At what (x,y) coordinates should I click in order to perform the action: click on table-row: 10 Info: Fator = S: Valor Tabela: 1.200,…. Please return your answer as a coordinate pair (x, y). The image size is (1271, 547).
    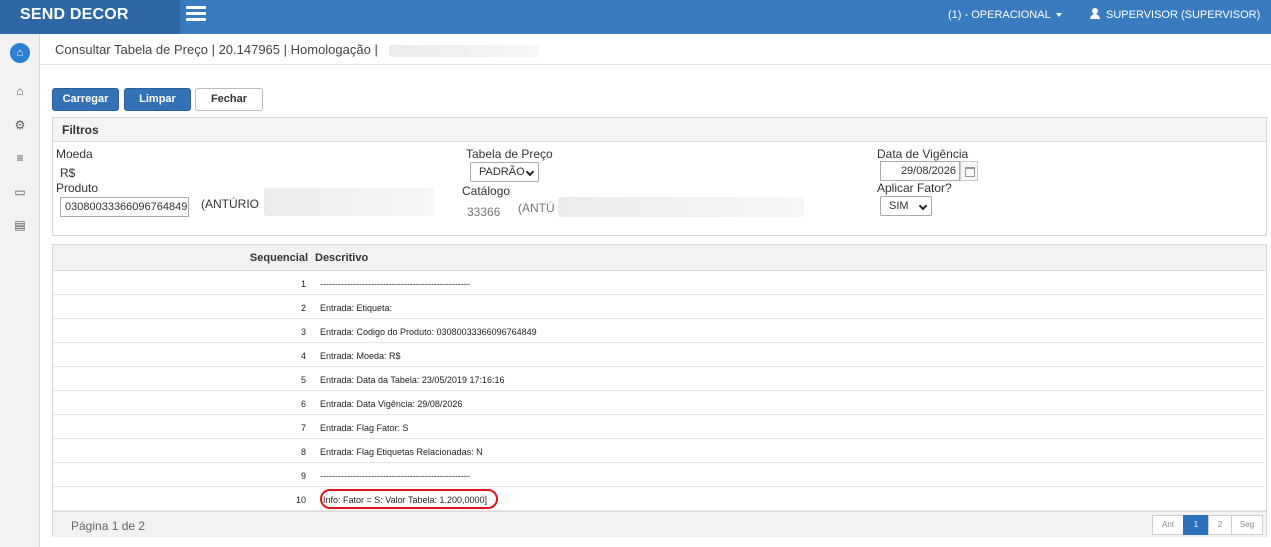
    Looking at the image, I should click on (659, 499).